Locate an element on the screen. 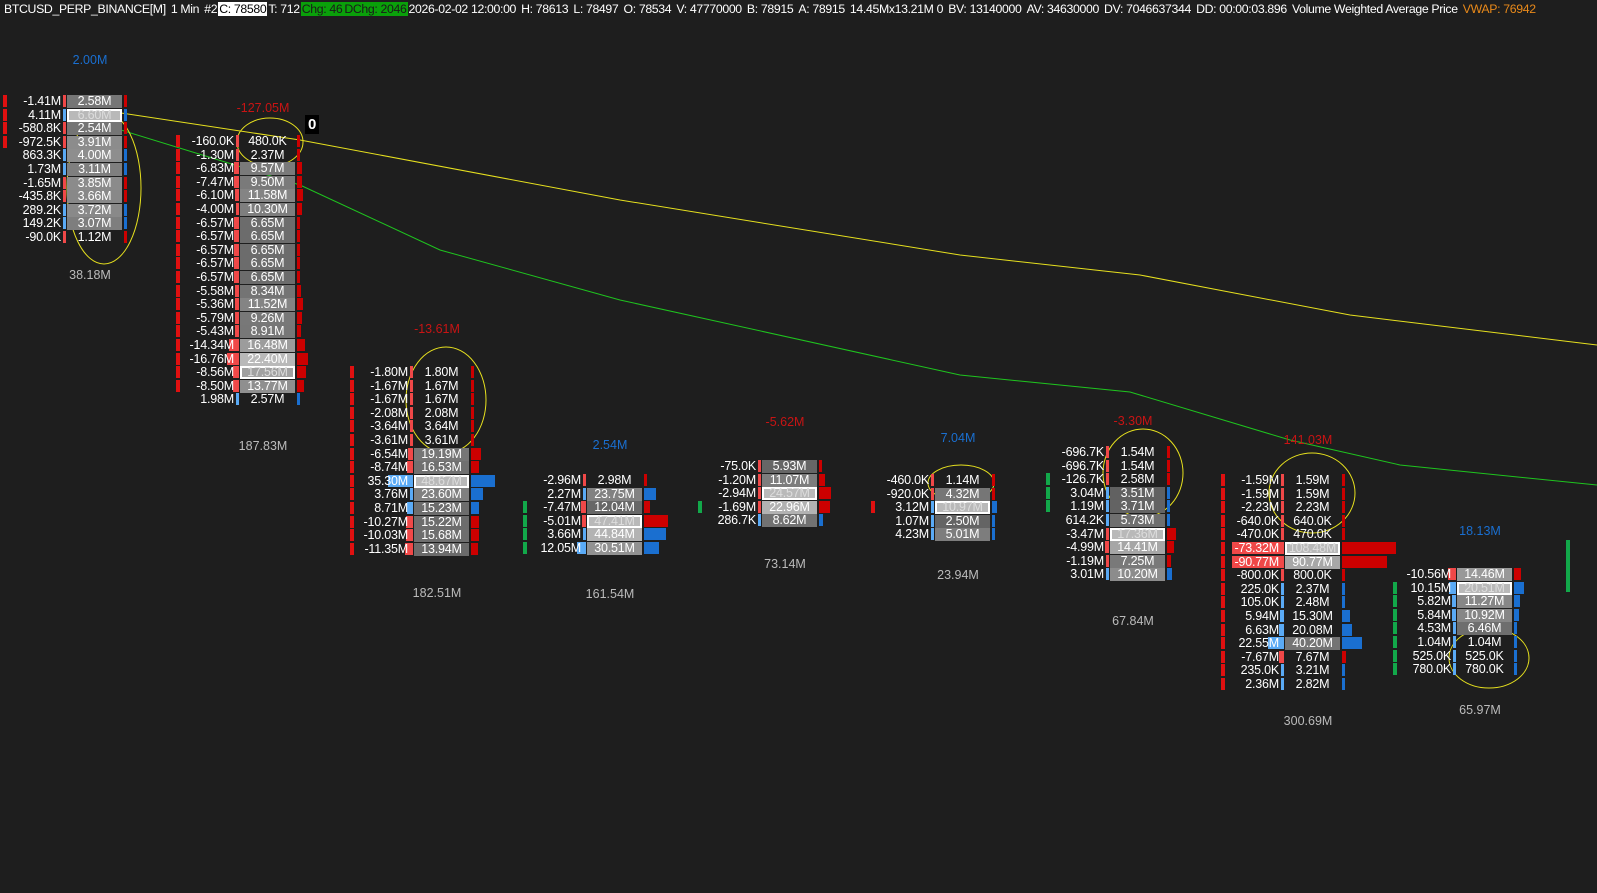 This screenshot has width=1597, height=893. volume-cell: 480.0K is located at coordinates (267, 141).